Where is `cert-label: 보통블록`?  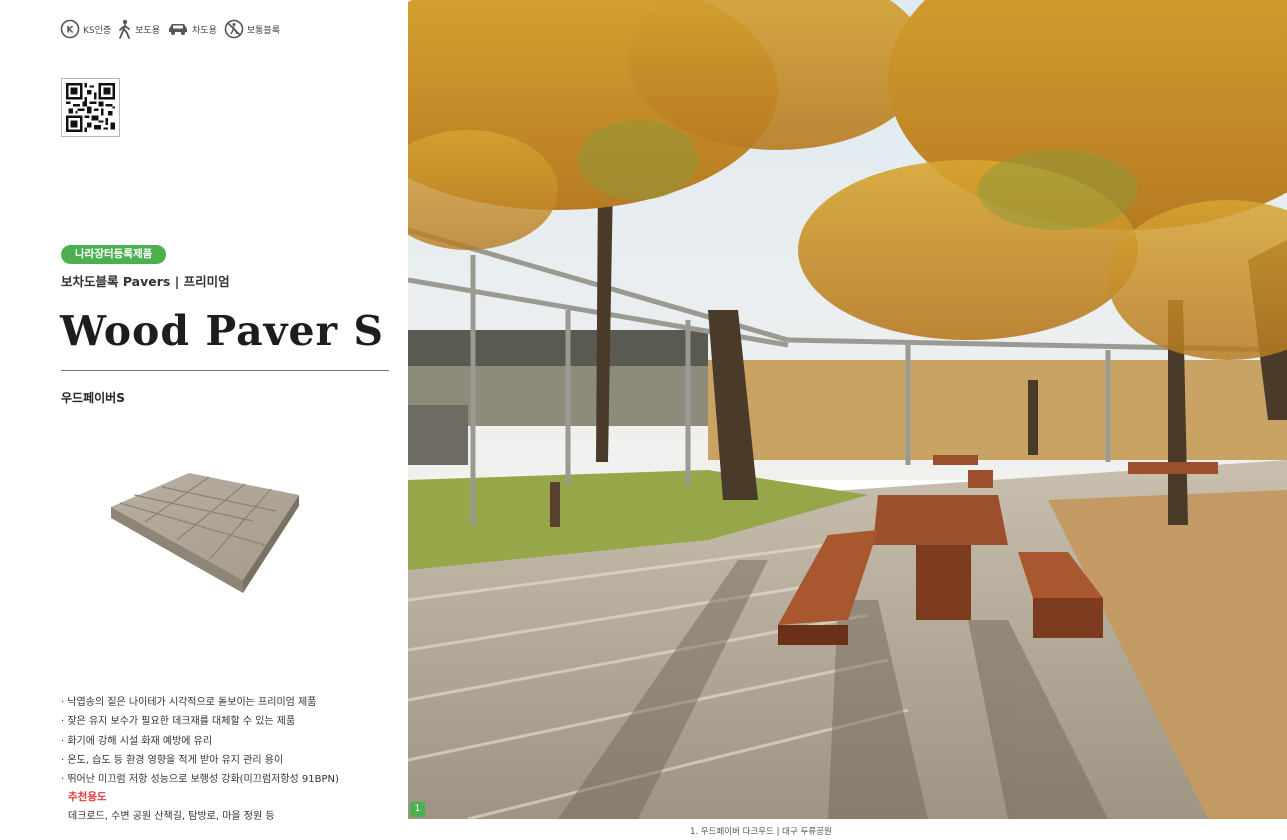
cert-label: 보통블록 is located at coordinates (263, 30).